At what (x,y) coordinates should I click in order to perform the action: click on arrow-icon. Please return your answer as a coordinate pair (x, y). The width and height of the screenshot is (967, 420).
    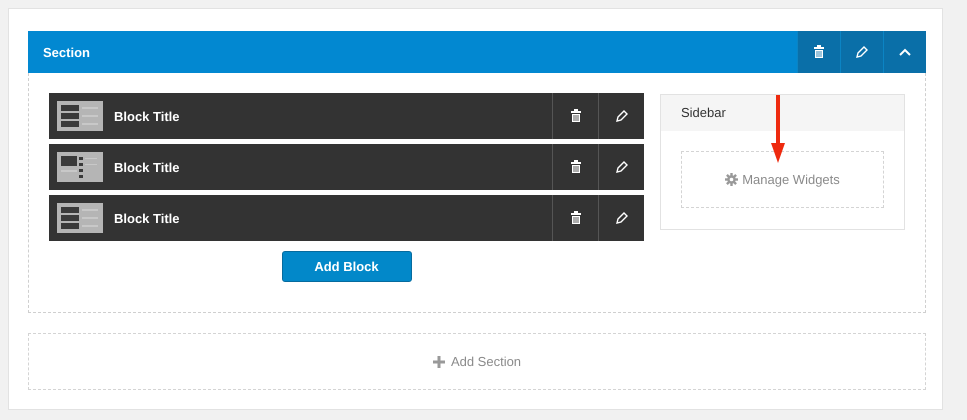
    Looking at the image, I should click on (778, 129).